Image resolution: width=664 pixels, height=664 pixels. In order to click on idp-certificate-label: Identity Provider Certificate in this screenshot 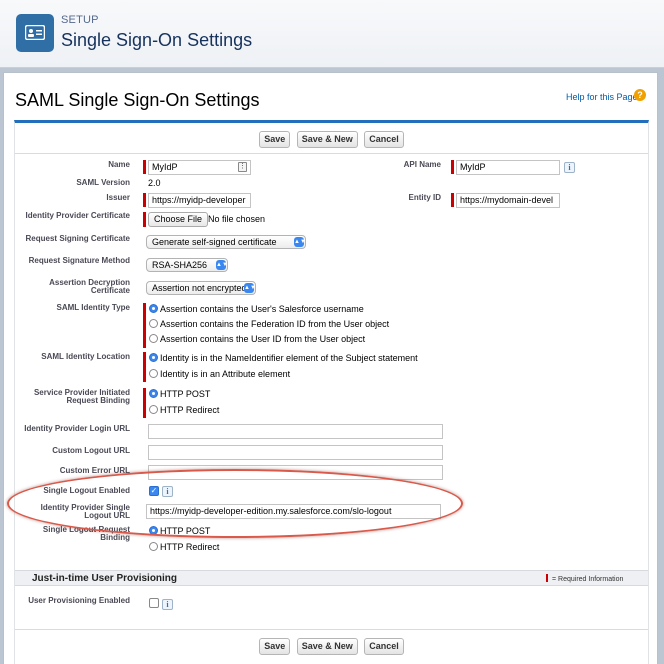, I will do `click(77, 215)`.